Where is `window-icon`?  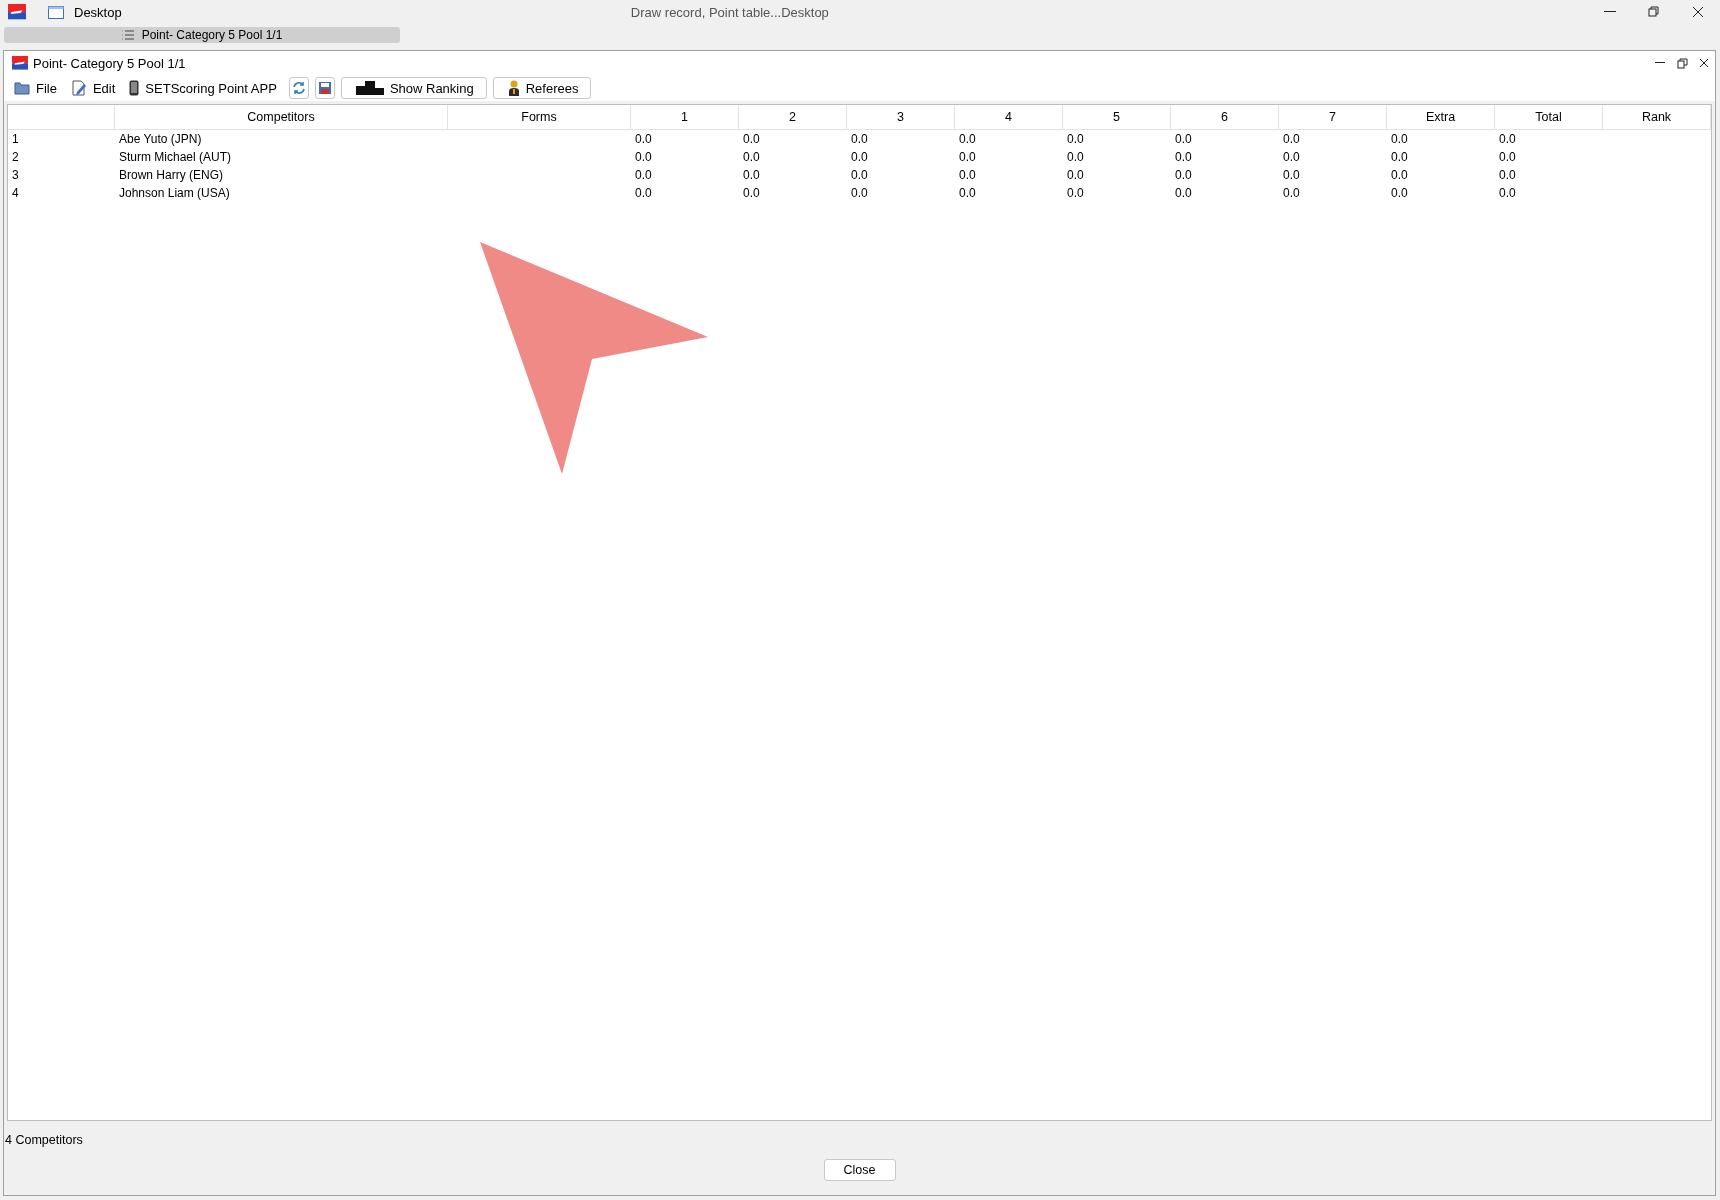 window-icon is located at coordinates (56, 12).